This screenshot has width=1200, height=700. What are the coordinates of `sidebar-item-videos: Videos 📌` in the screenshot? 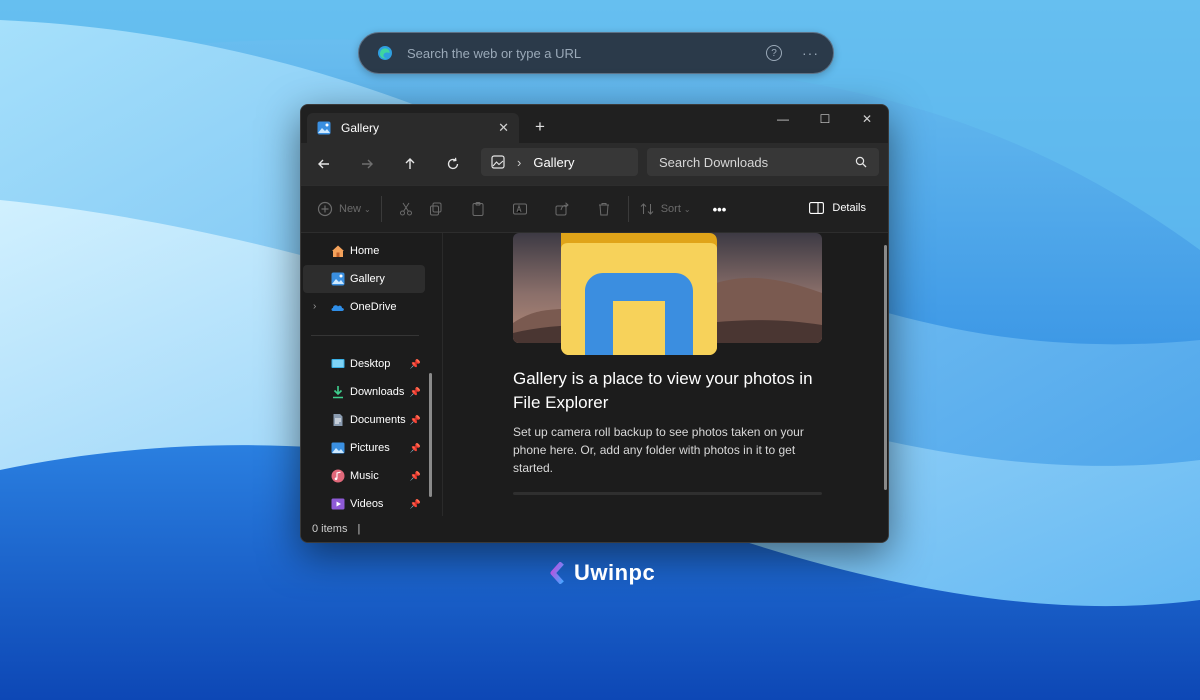 It's located at (371, 504).